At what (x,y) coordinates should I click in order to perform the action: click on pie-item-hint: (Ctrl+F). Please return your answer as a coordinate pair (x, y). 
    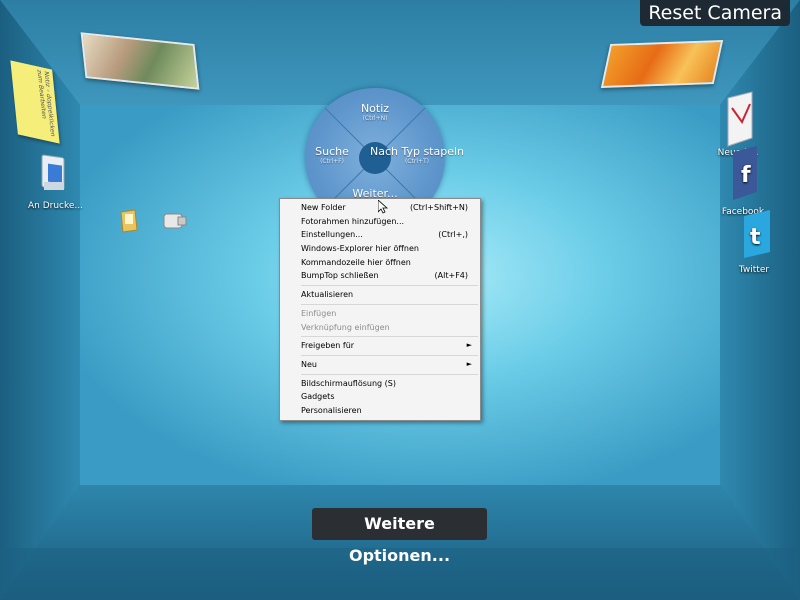
    Looking at the image, I should click on (332, 161).